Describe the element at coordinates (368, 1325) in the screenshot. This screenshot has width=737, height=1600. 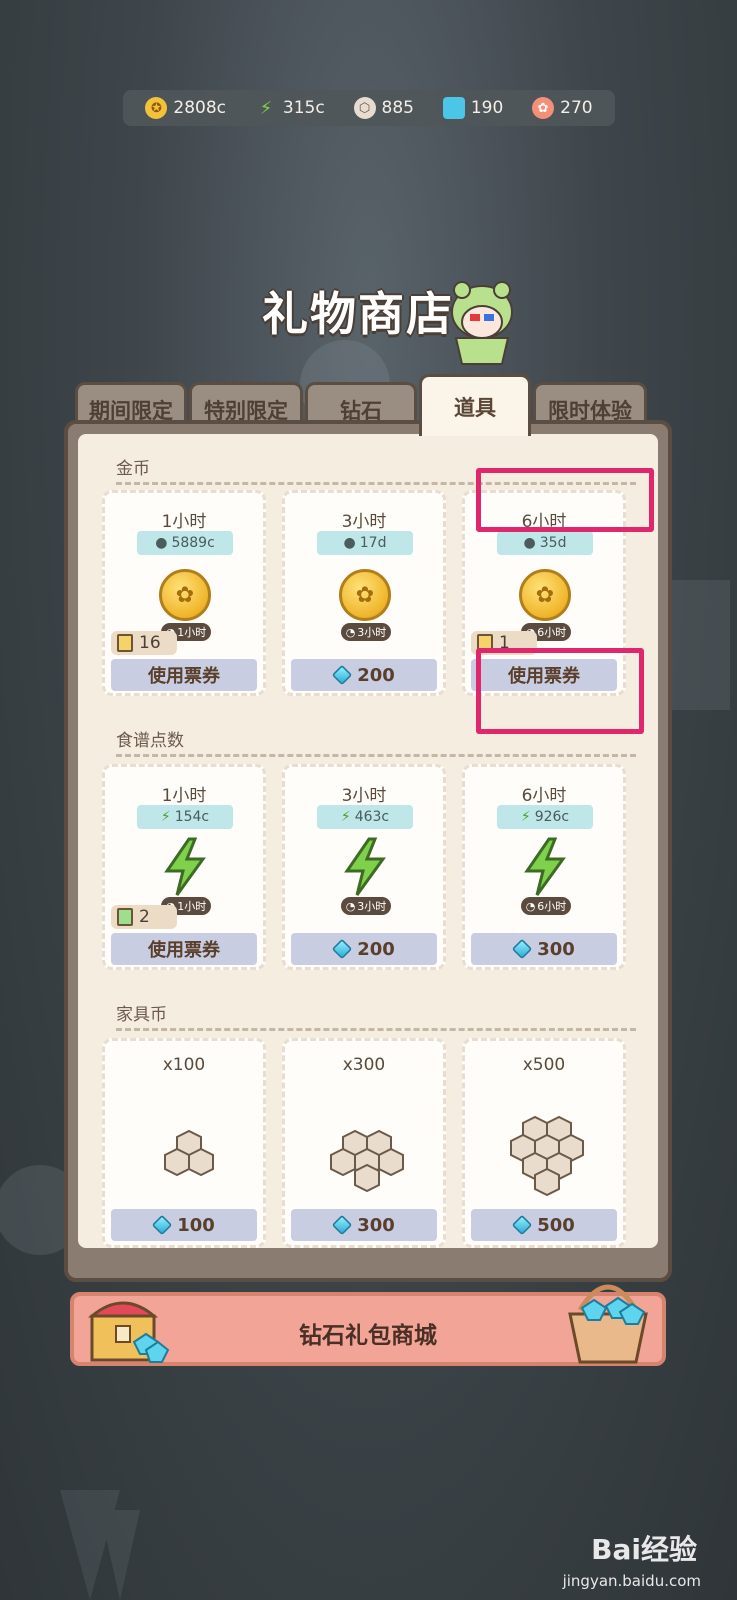
I see `diamond-gift-shop-banner: 钻石礼包商城` at that location.